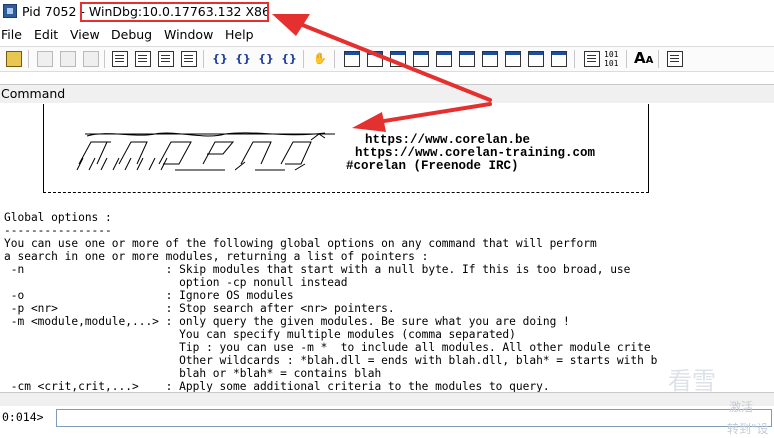 The image size is (774, 438). Describe the element at coordinates (592, 59) in the screenshot. I see `source-mode-toggle-icon` at that location.